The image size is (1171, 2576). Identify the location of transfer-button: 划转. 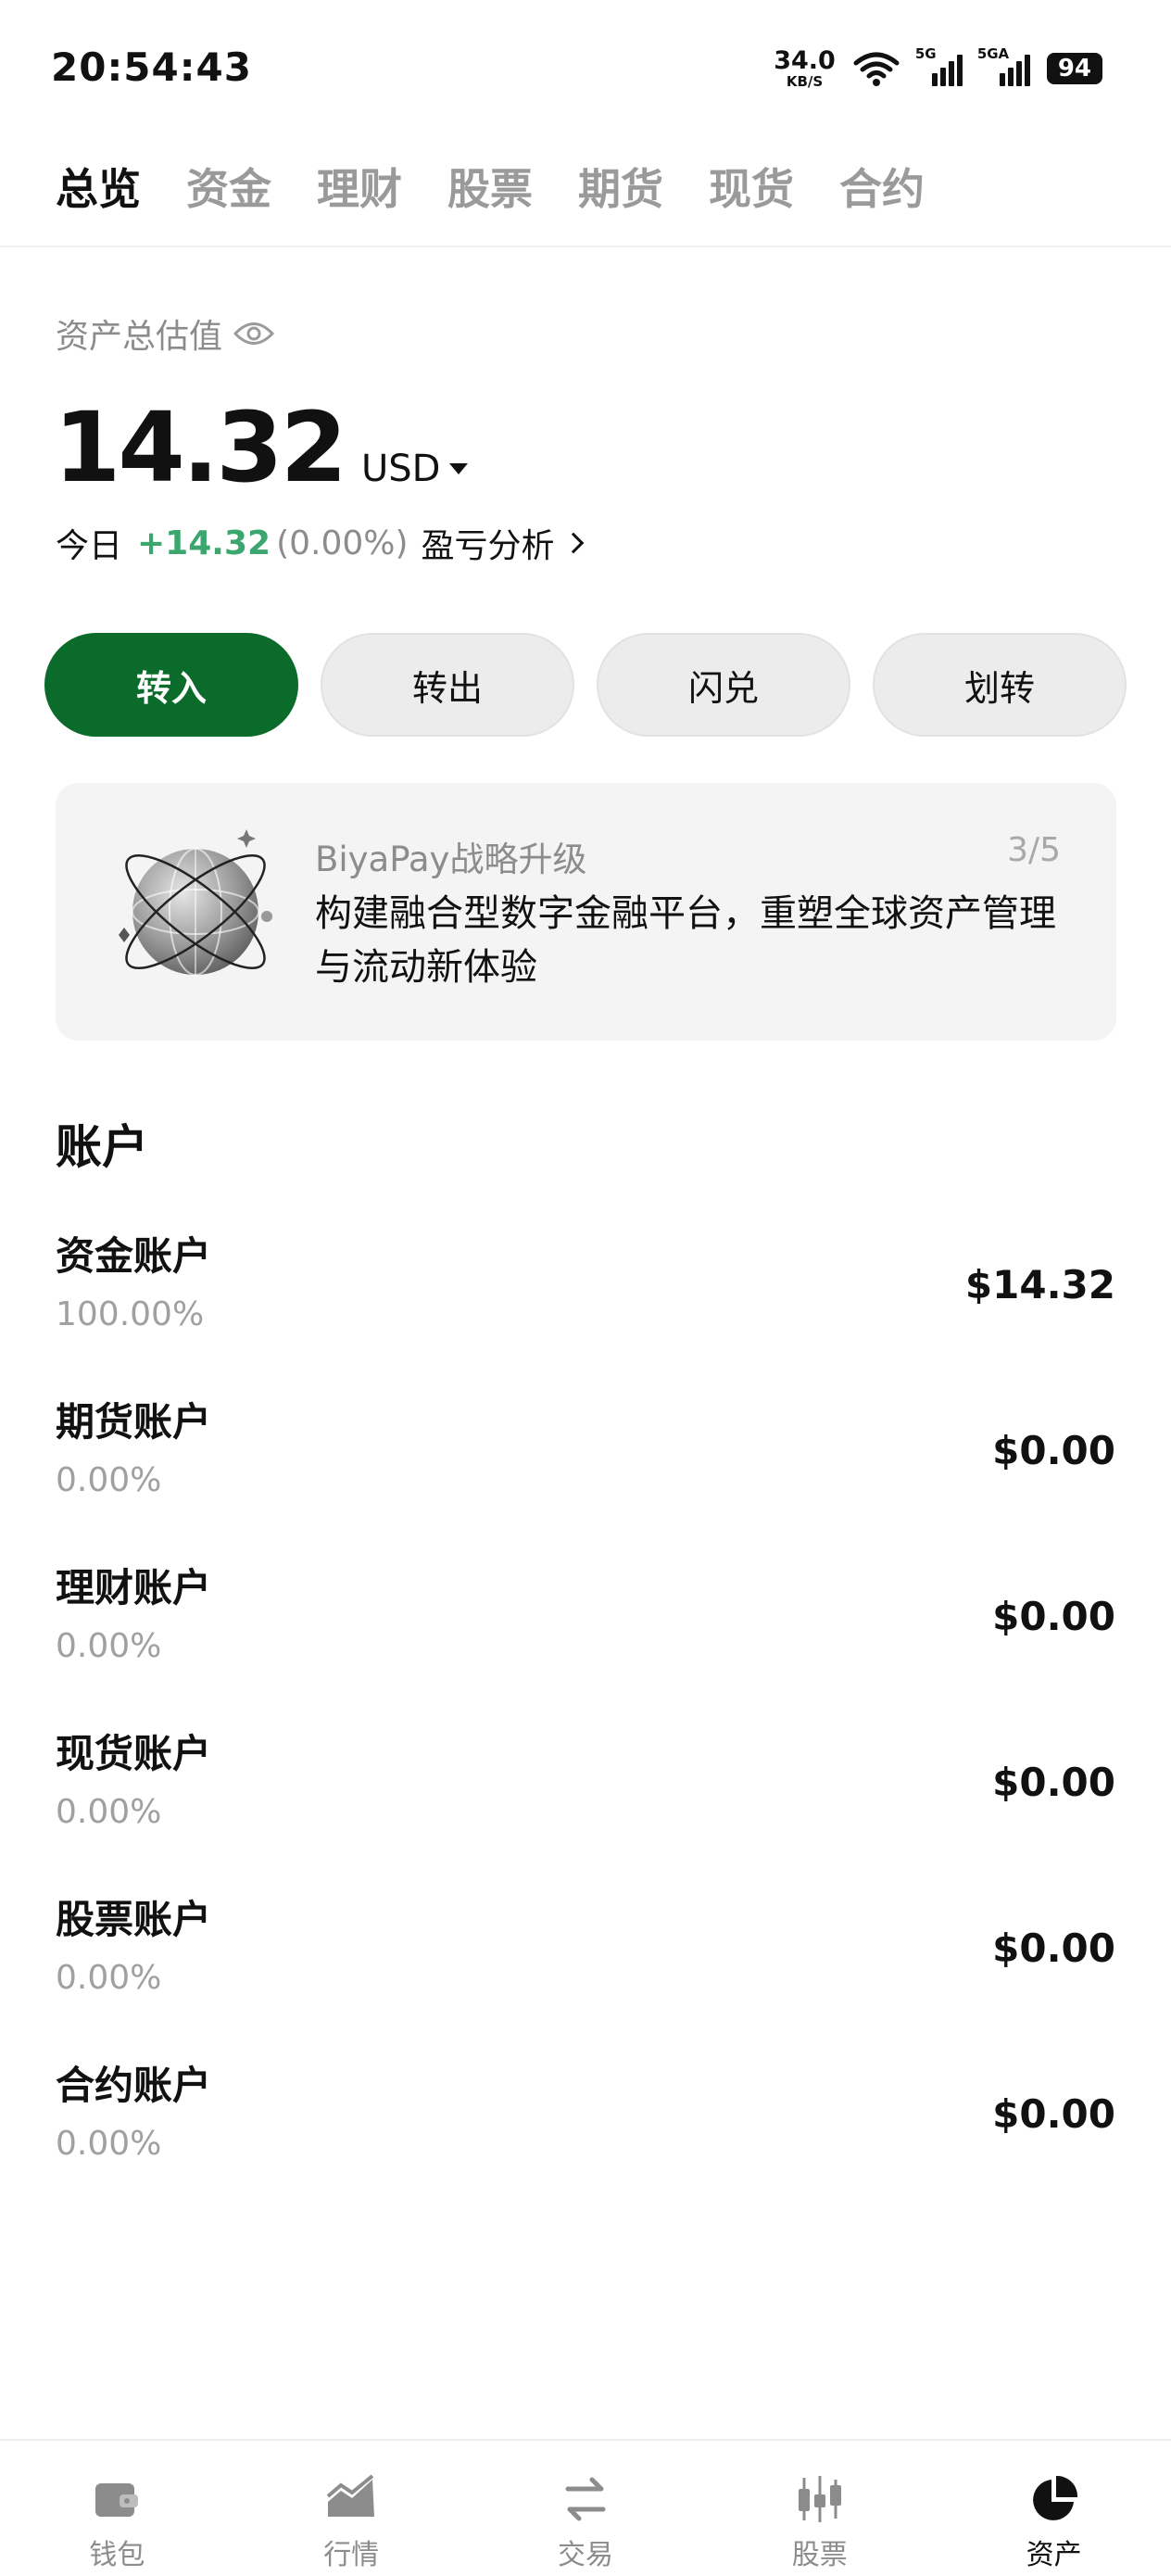
(1000, 685).